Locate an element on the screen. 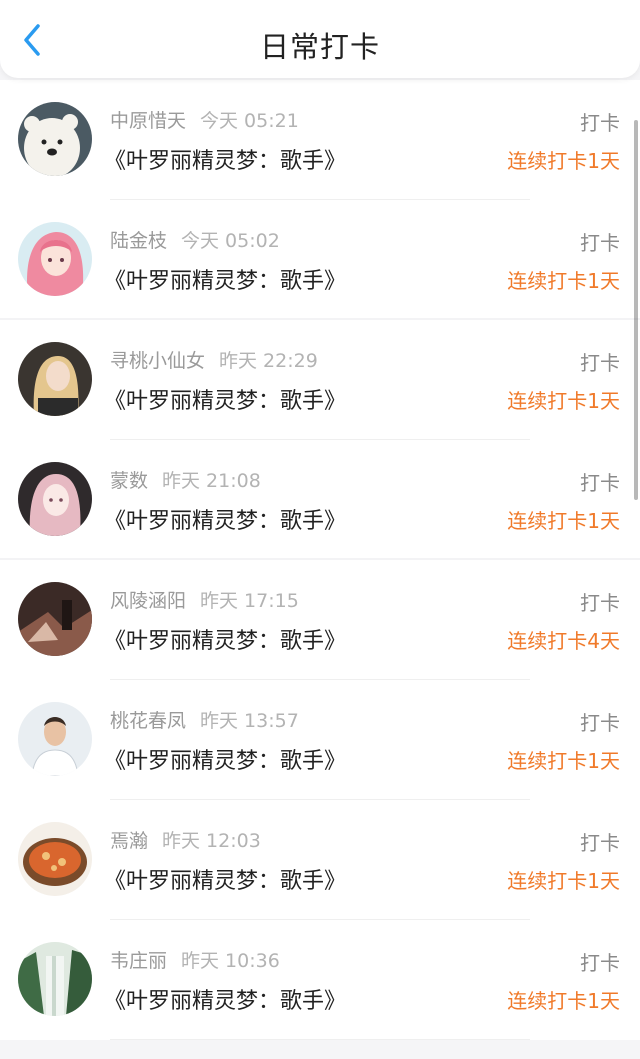 Image resolution: width=640 pixels, height=1059 pixels. checkin-row: 蒙数 昨天 21:08 《叶罗丽精灵梦：歌手》 打卡 连续打卡1天 is located at coordinates (320, 500).